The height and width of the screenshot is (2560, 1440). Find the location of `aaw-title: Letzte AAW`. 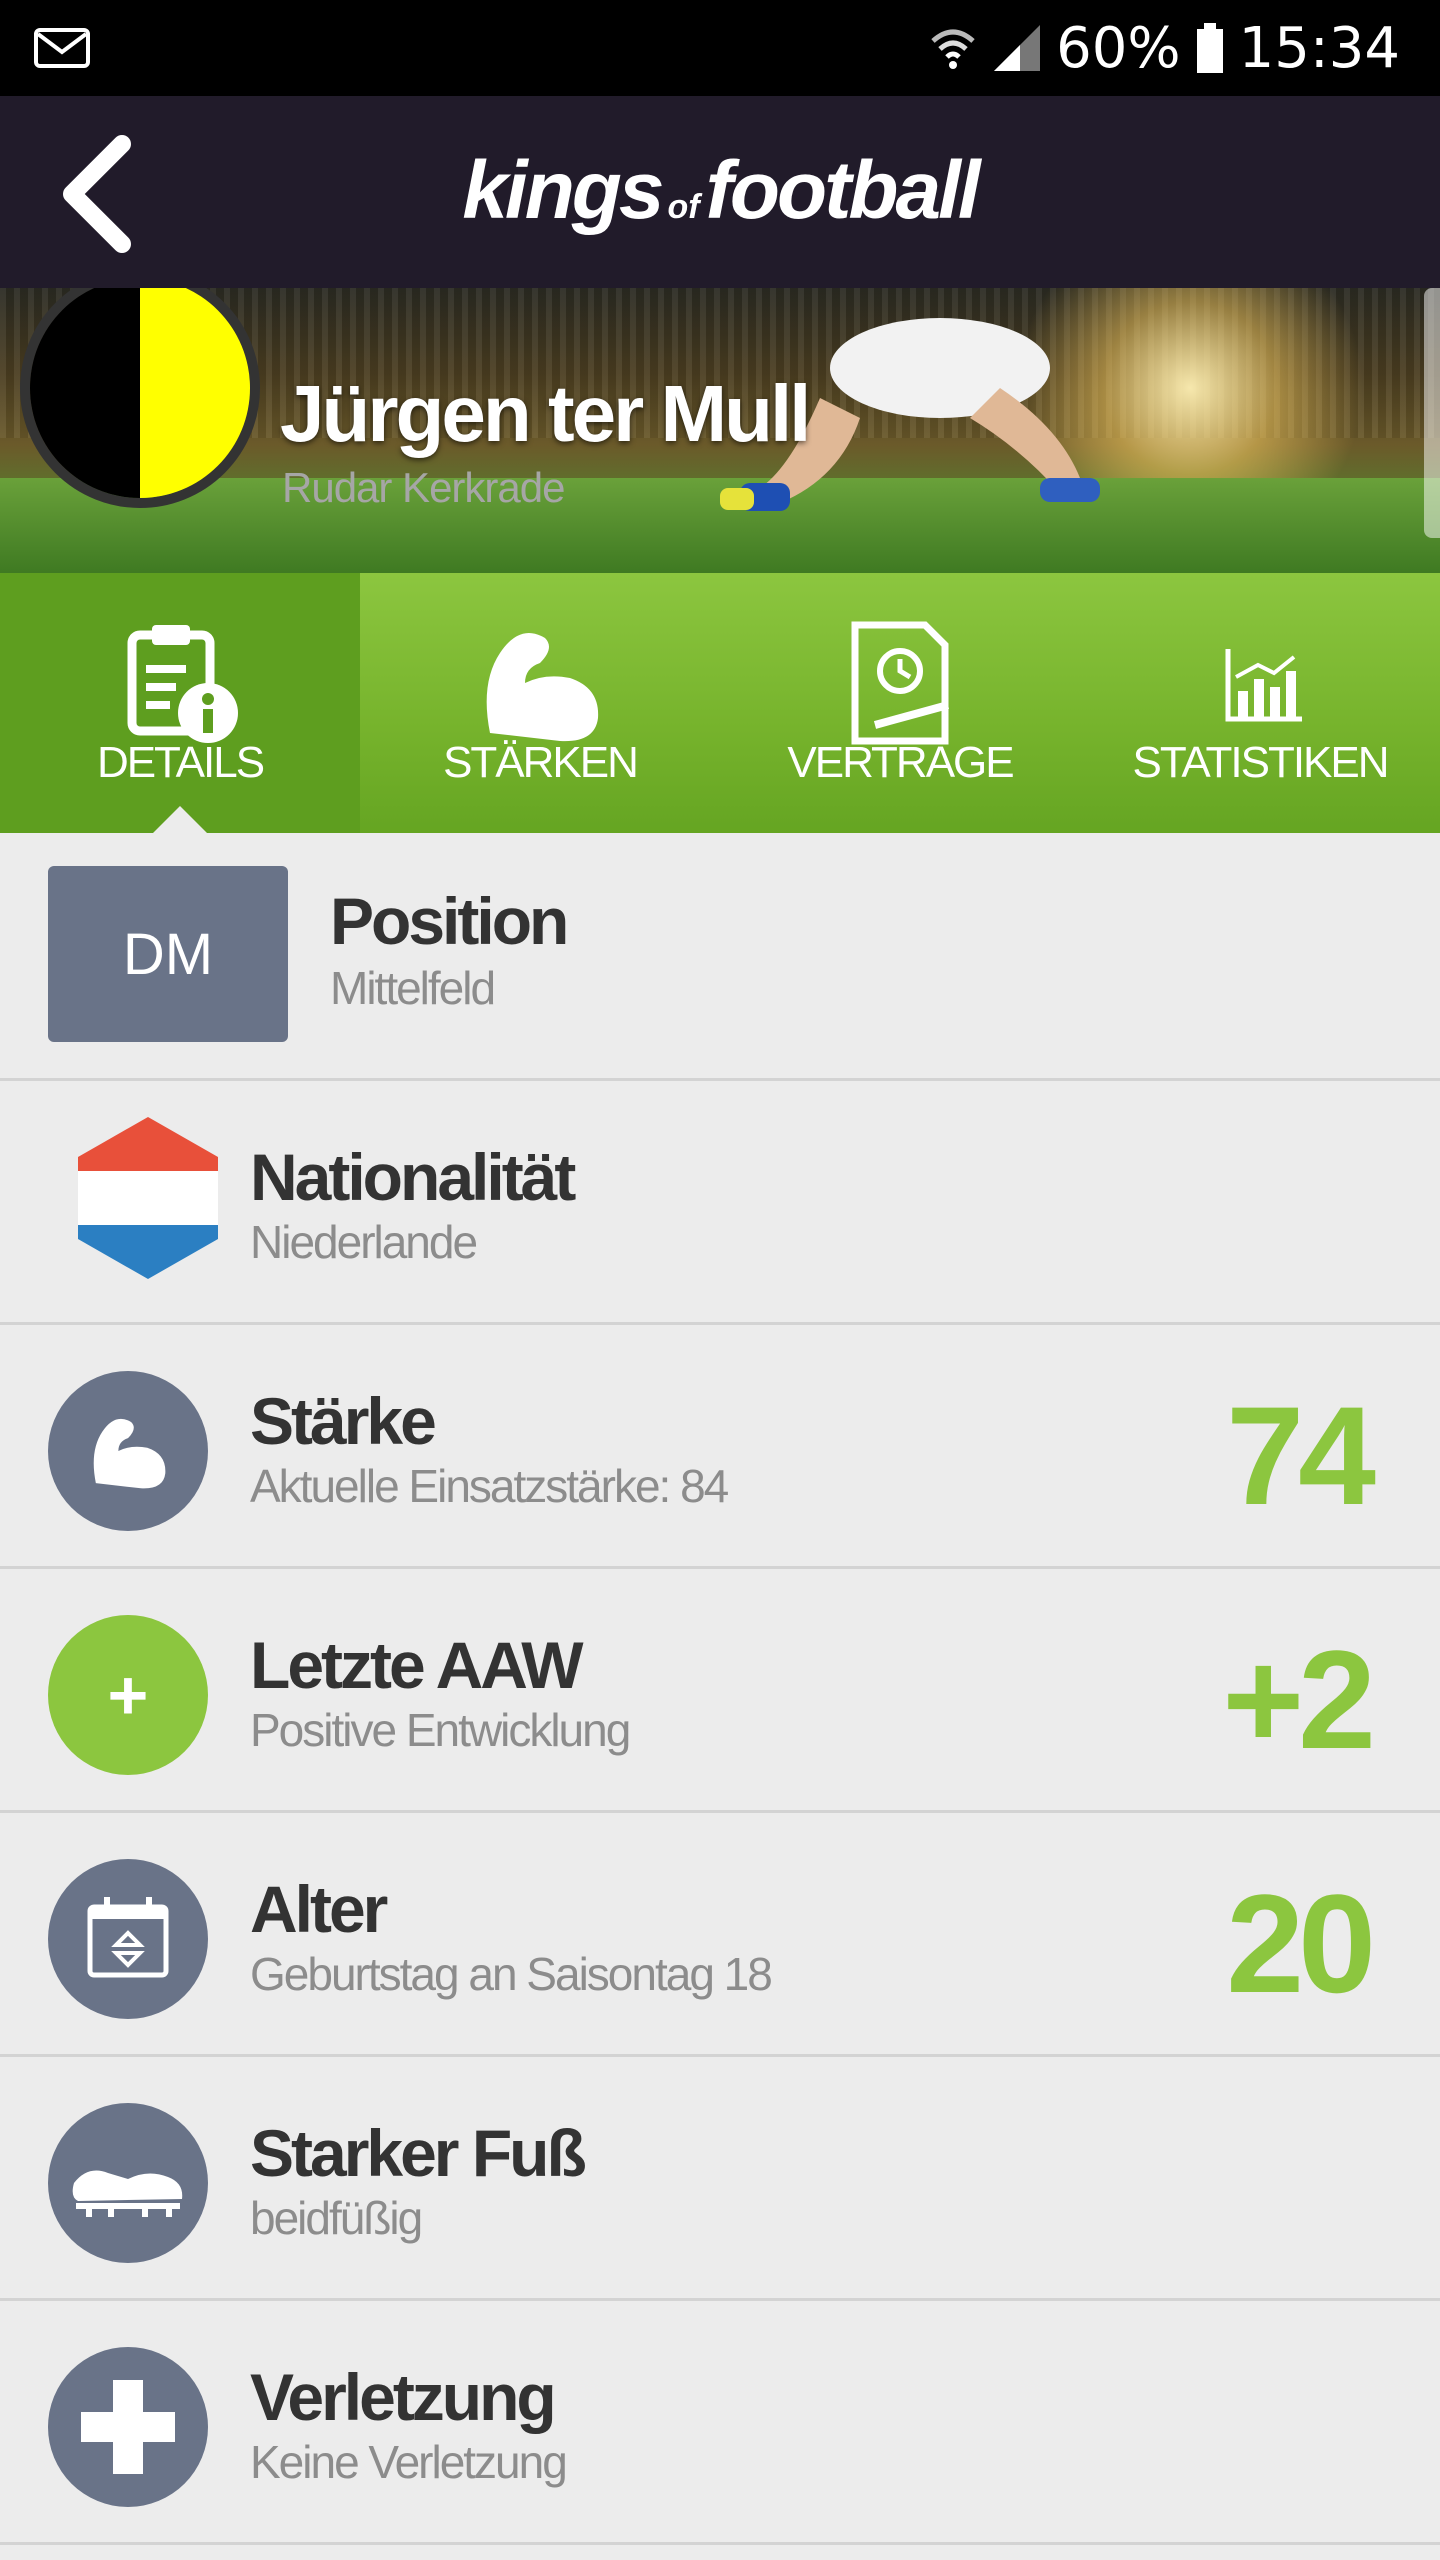

aaw-title: Letzte AAW is located at coordinates (417, 1665).